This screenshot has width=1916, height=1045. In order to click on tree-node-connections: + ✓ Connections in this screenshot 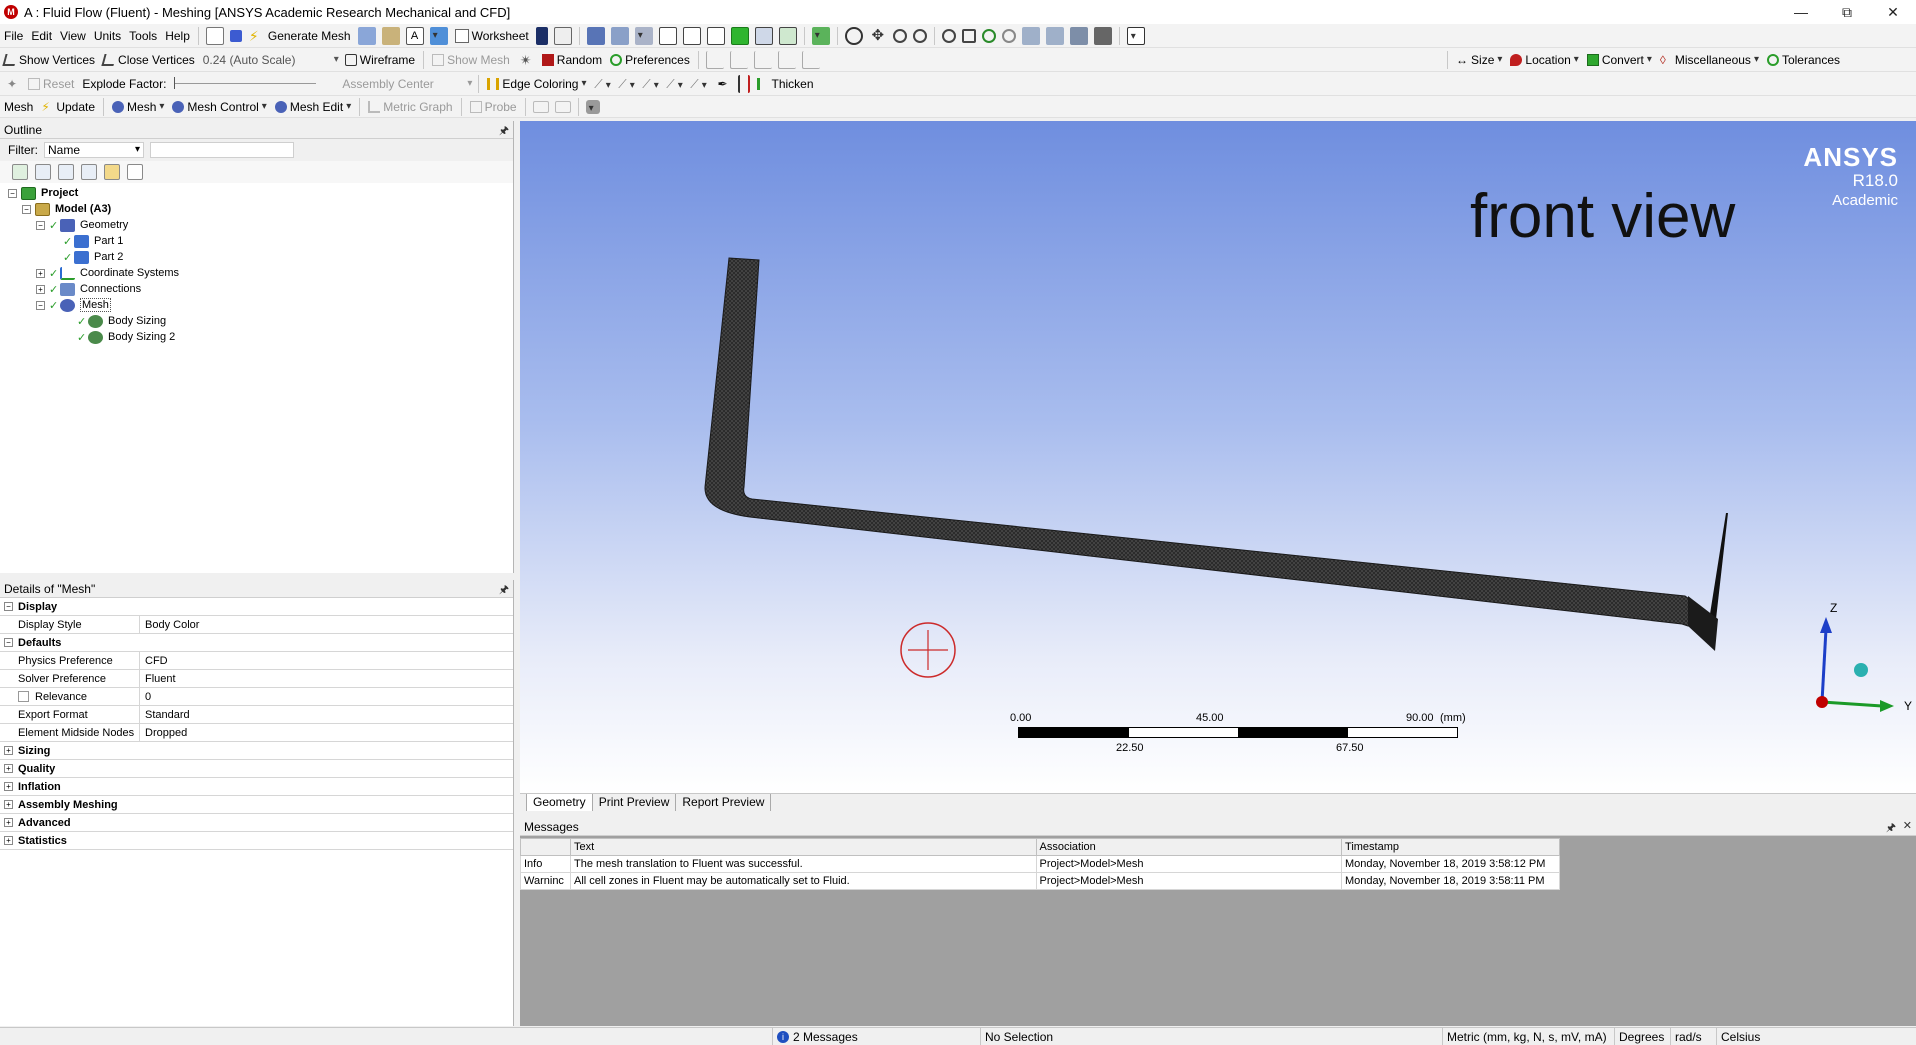, I will do `click(256, 289)`.